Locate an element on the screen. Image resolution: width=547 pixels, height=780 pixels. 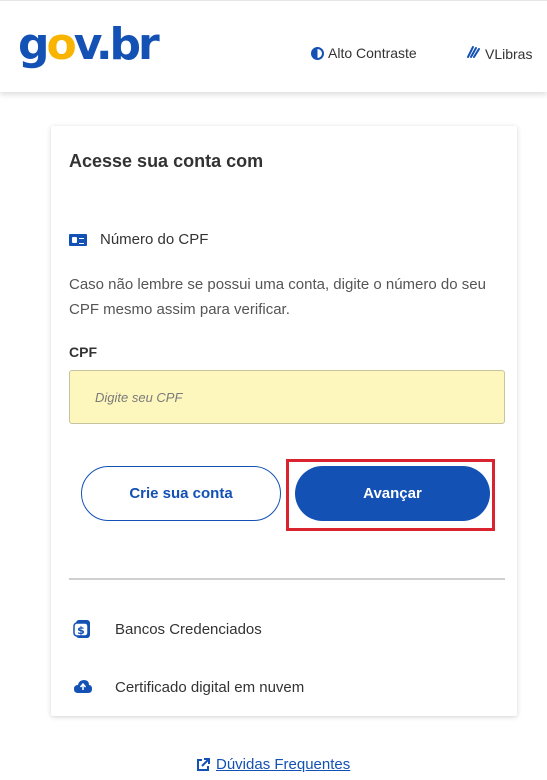
logo-letter: . is located at coordinates (104, 44).